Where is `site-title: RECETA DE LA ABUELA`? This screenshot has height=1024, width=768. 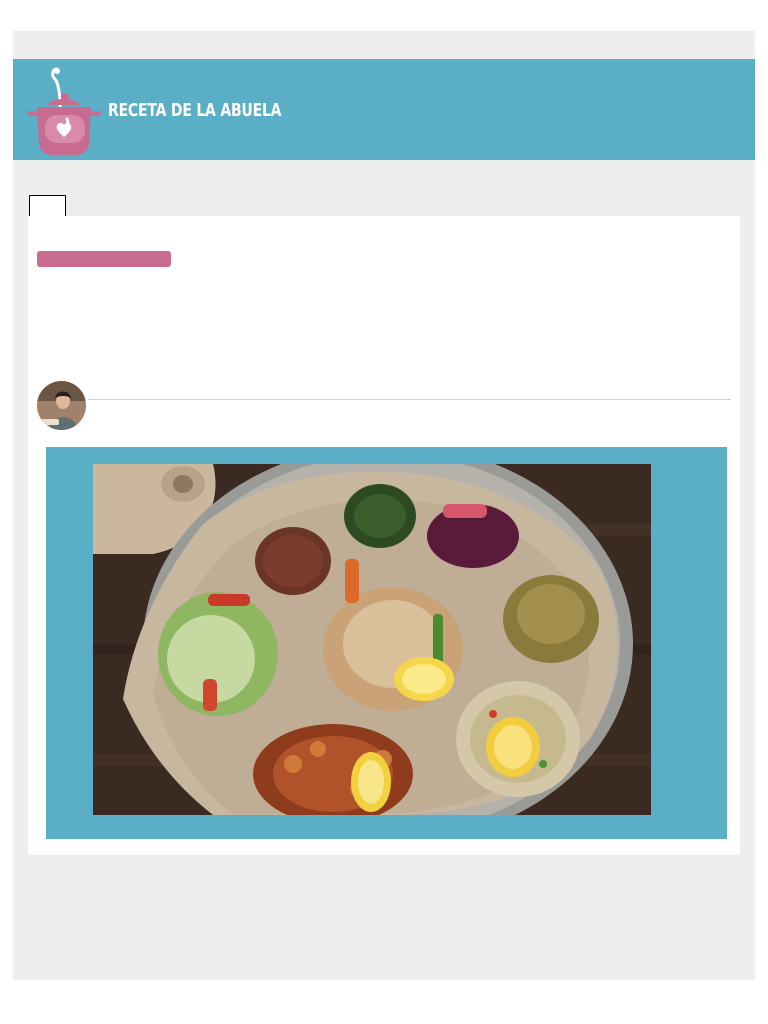 site-title: RECETA DE LA ABUELA is located at coordinates (195, 110).